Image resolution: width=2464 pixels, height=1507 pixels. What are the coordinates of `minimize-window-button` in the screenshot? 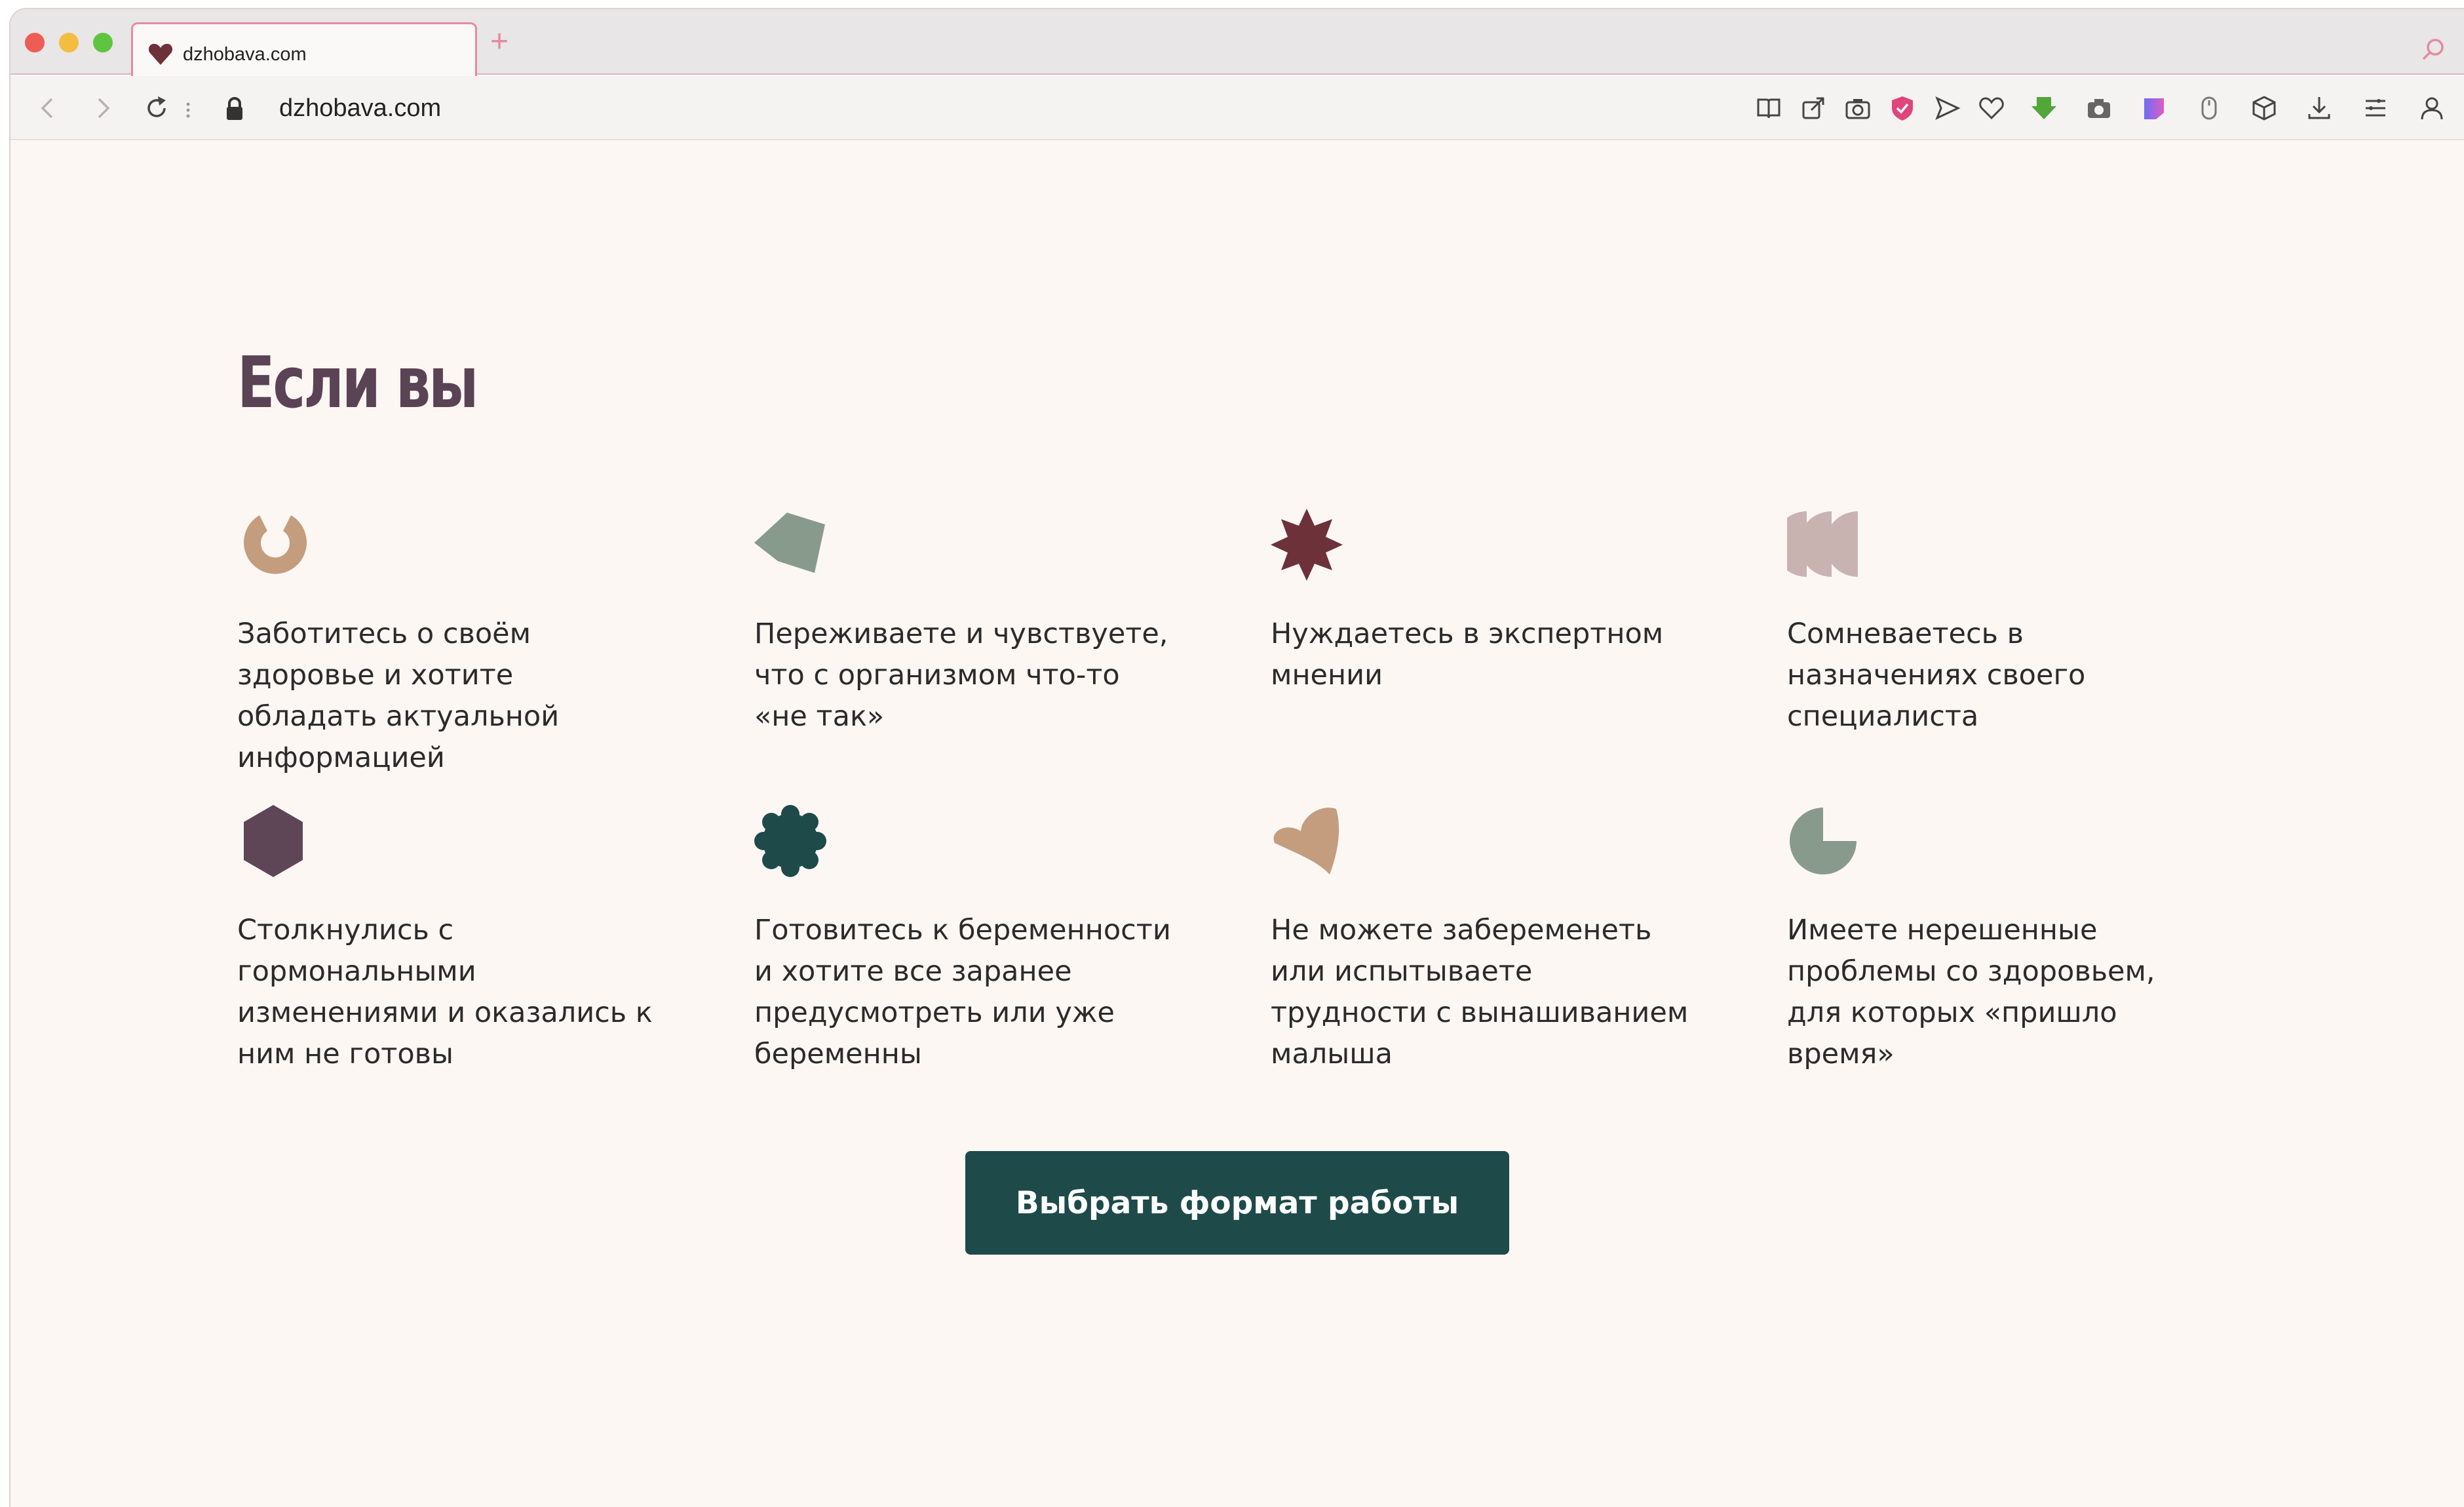 It's located at (69, 42).